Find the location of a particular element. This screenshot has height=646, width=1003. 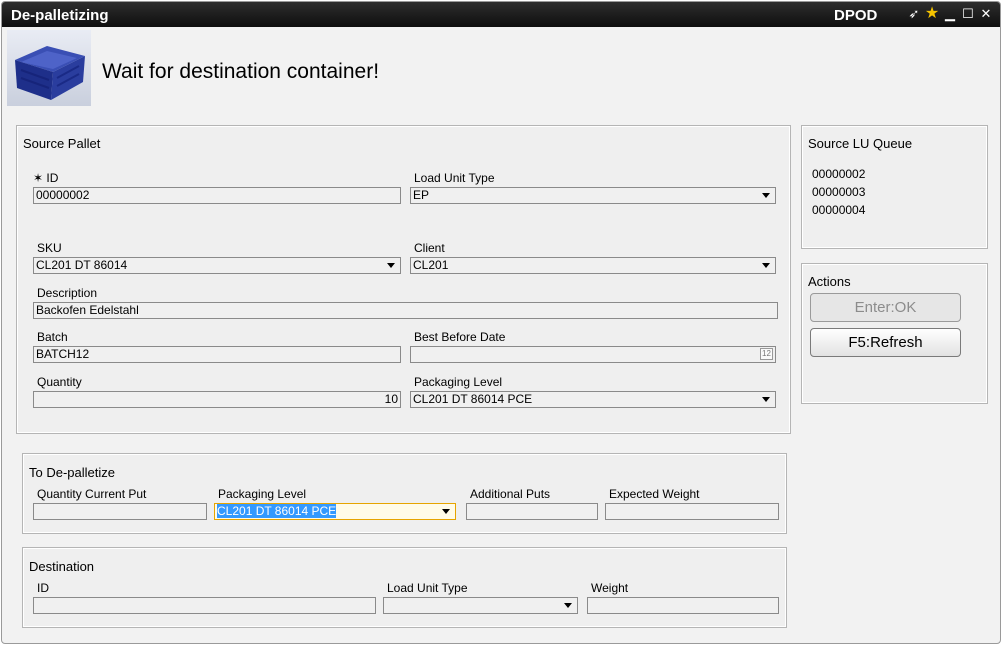

queue-item: 00000003 is located at coordinates (838, 192).